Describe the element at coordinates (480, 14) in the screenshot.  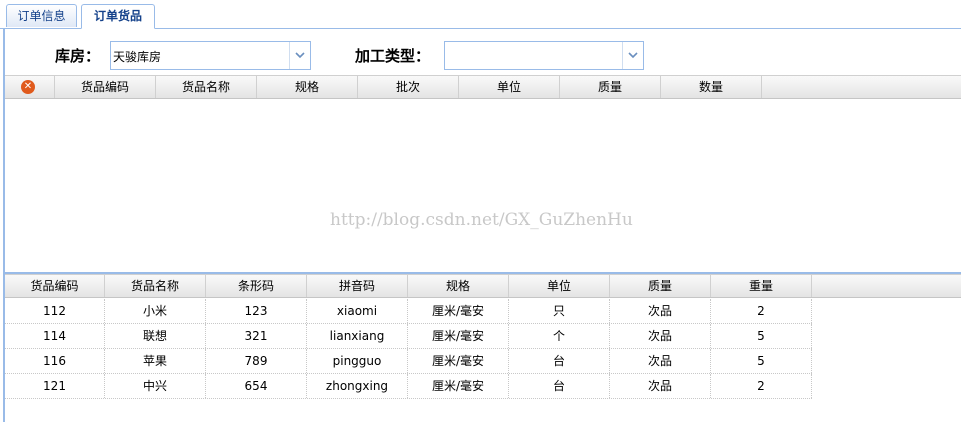
I see `tab-bar: 订单信息 订单货品` at that location.